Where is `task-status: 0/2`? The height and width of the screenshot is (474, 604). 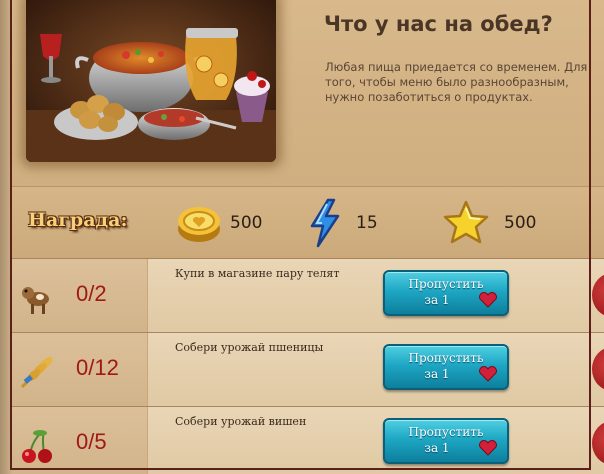 task-status: 0/2 is located at coordinates (80, 295).